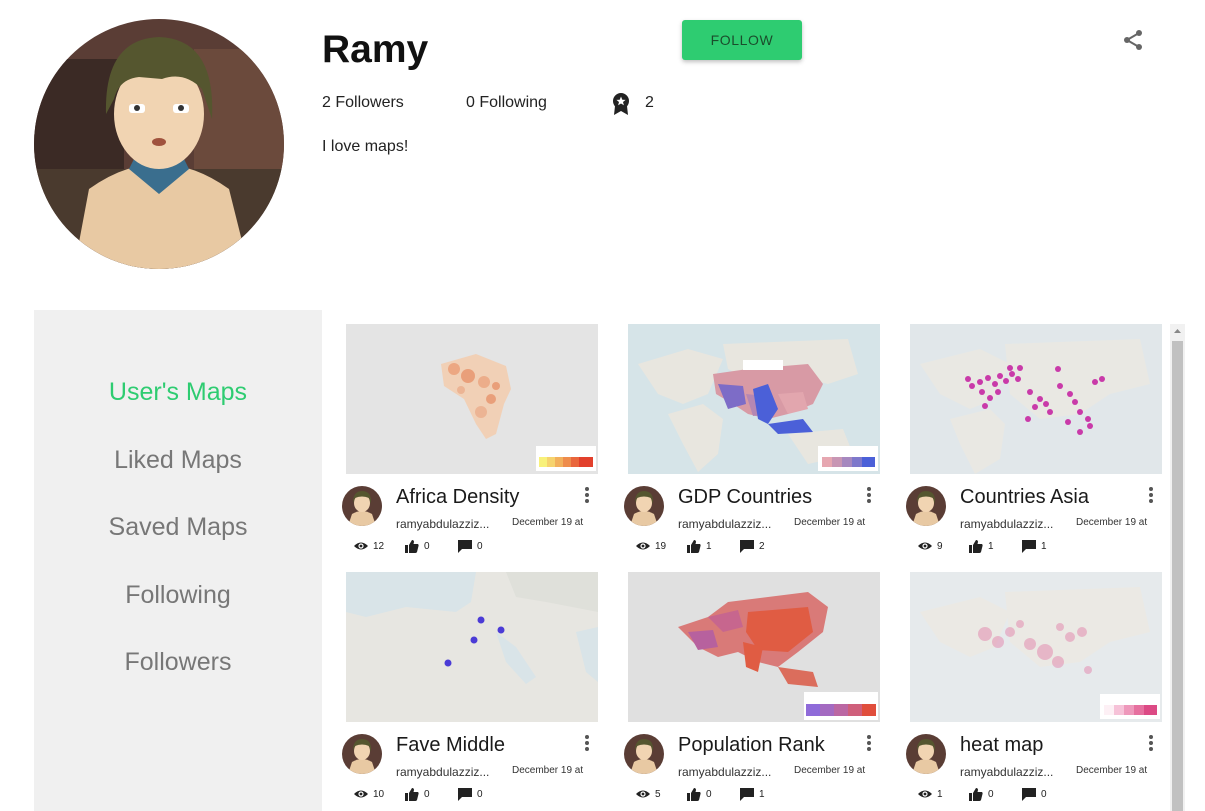  I want to click on profile-bio: I love maps!, so click(365, 146).